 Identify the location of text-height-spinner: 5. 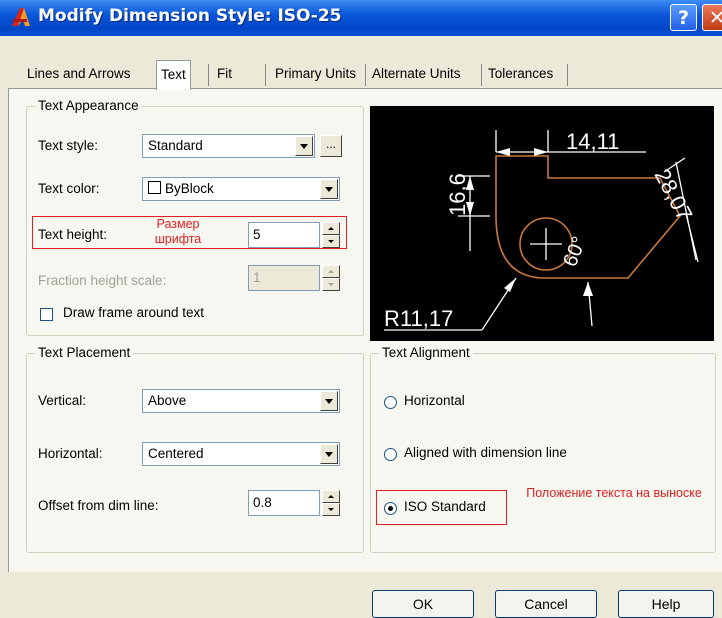
(294, 235).